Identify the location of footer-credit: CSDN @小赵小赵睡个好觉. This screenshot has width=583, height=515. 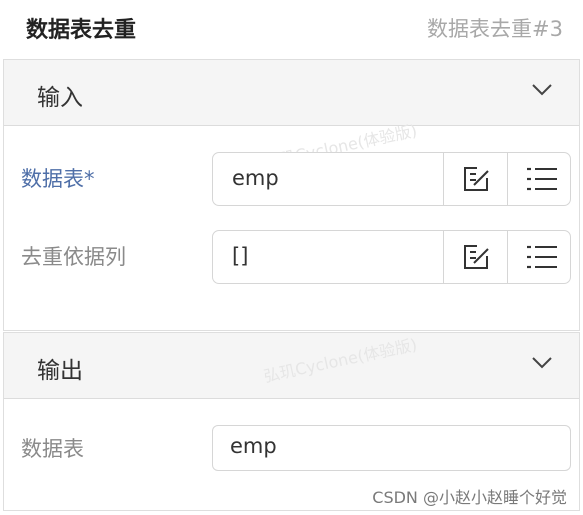
(469, 497).